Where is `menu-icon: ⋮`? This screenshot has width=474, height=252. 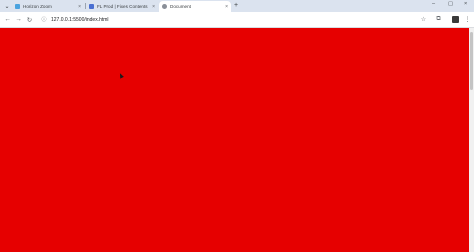 menu-icon: ⋮ is located at coordinates (467, 19).